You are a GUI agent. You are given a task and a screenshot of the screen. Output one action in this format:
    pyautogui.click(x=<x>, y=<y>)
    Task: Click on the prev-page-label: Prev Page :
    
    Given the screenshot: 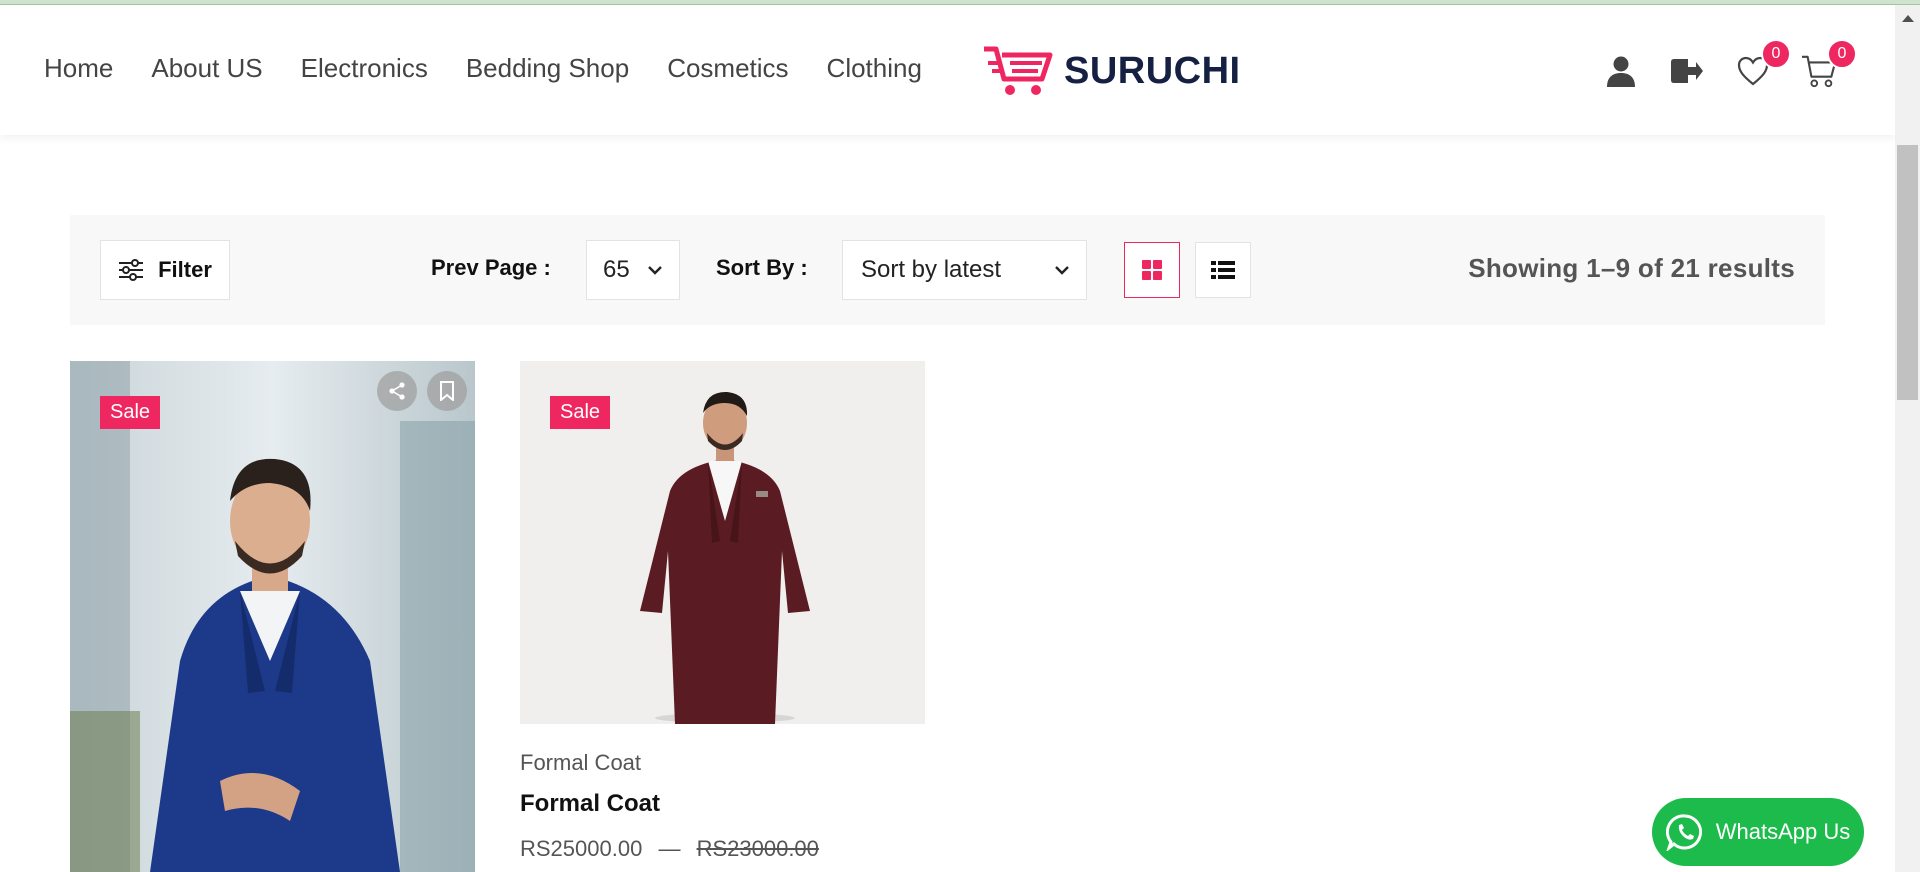 What is the action you would take?
    pyautogui.click(x=491, y=267)
    